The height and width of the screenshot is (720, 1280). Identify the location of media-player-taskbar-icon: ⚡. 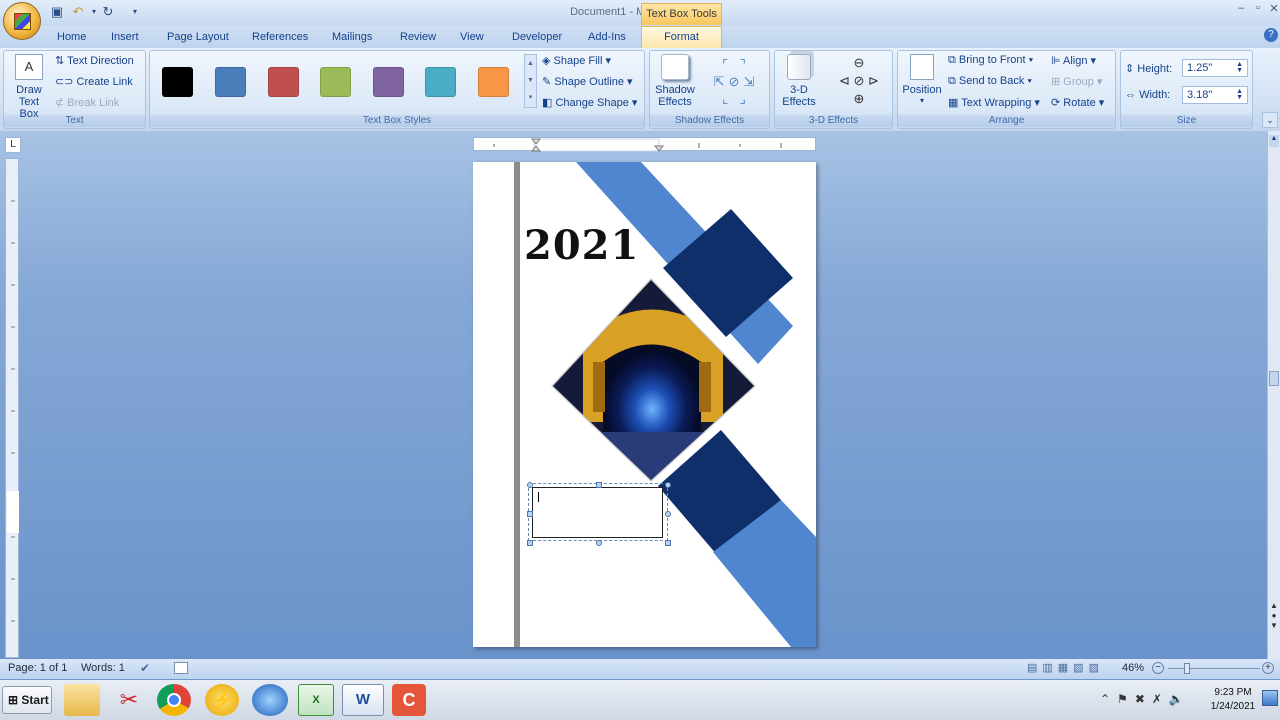
(222, 700).